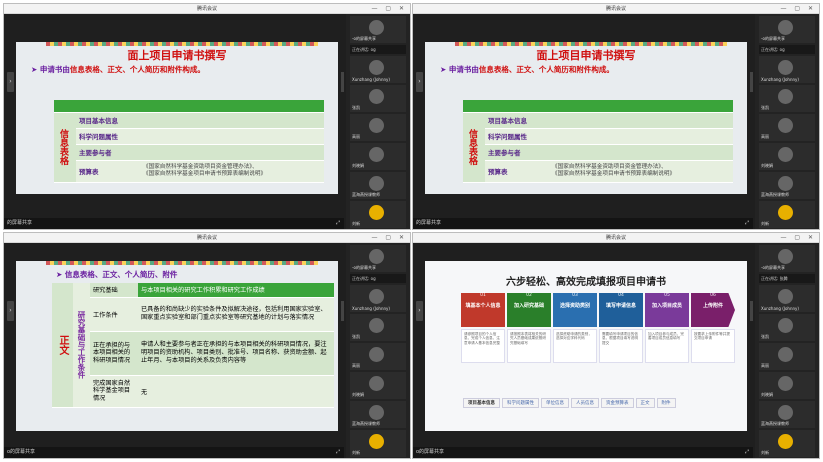 This screenshot has width=823, height=462. I want to click on row-key: 研究基础, so click(114, 290).